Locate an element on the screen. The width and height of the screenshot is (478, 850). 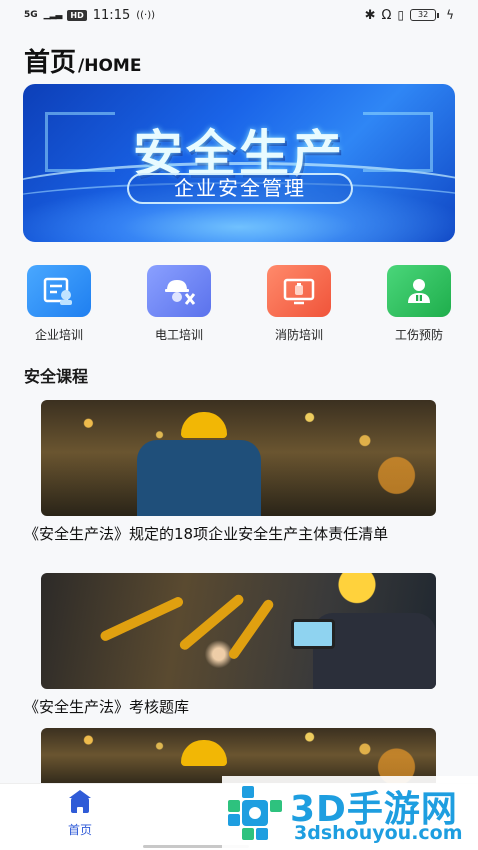
signal-indicator: 5G is located at coordinates (31, 14).